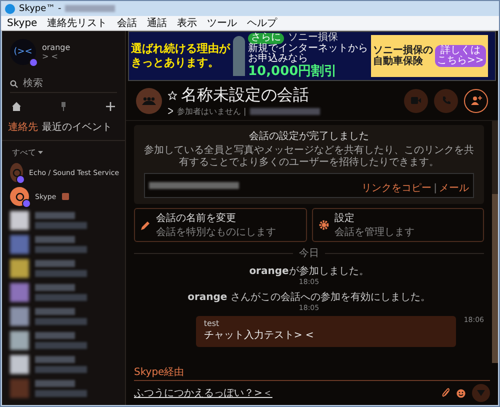 The image size is (500, 407). What do you see at coordinates (293, 71) in the screenshot?
I see `ad-offer: 10,000円割引` at bounding box center [293, 71].